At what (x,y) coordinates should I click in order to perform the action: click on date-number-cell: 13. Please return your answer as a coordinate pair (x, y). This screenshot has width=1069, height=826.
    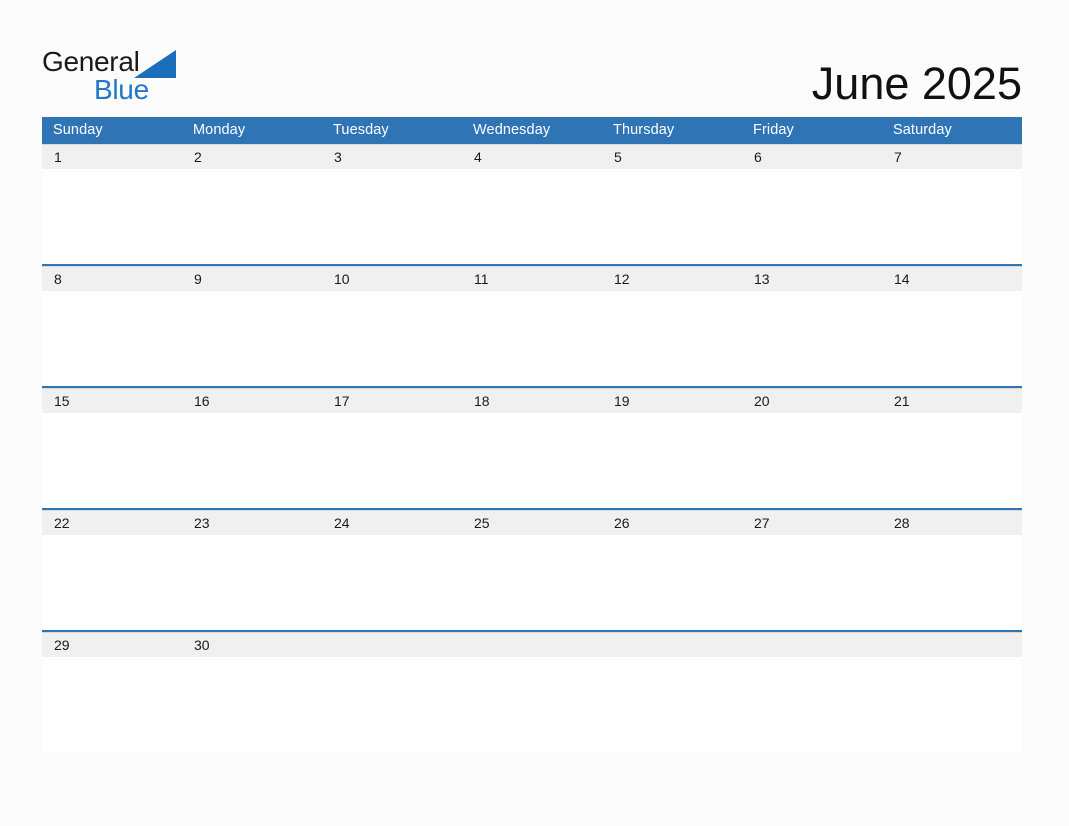
    Looking at the image, I should click on (812, 279).